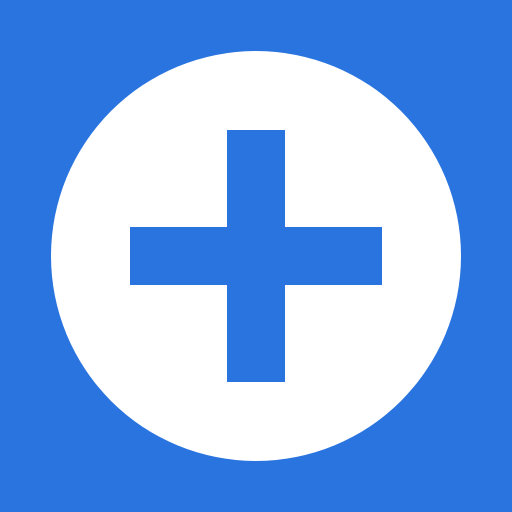  I want to click on plus-icon-horizontal-bar, so click(256, 256).